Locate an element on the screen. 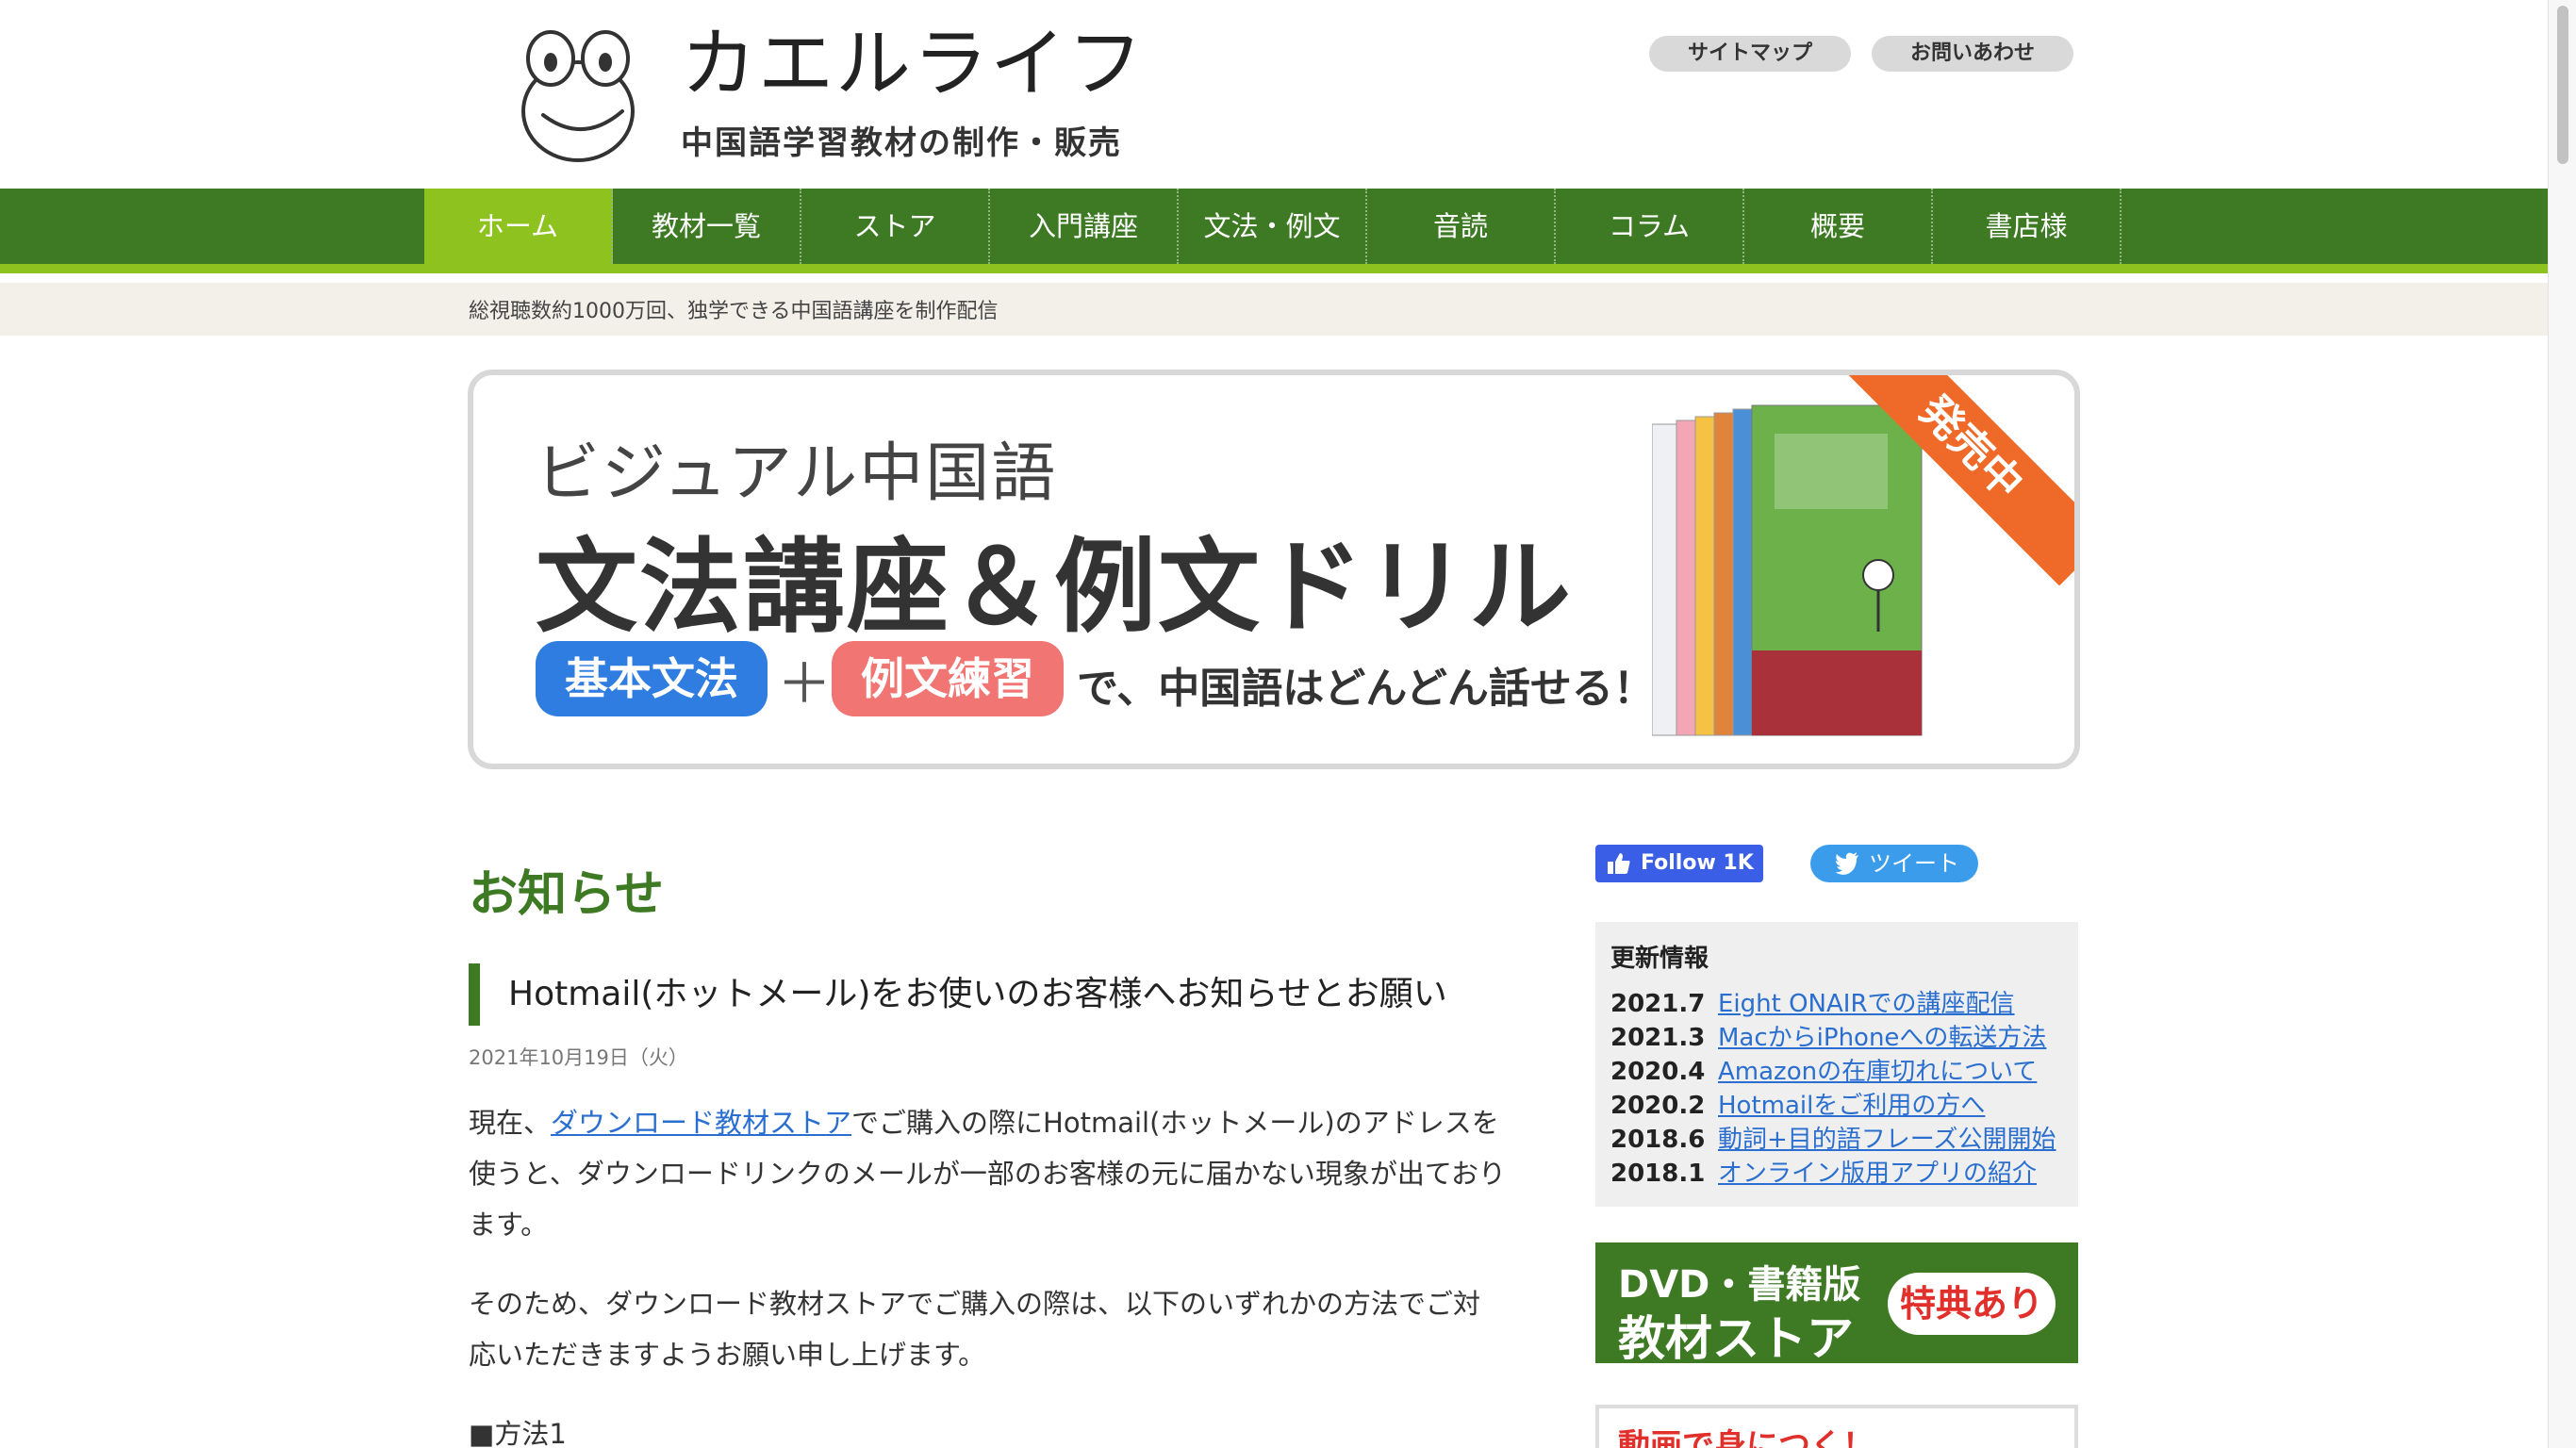 The image size is (2576, 1448). post-paragraph-3: ■方法1 is located at coordinates (518, 1433).